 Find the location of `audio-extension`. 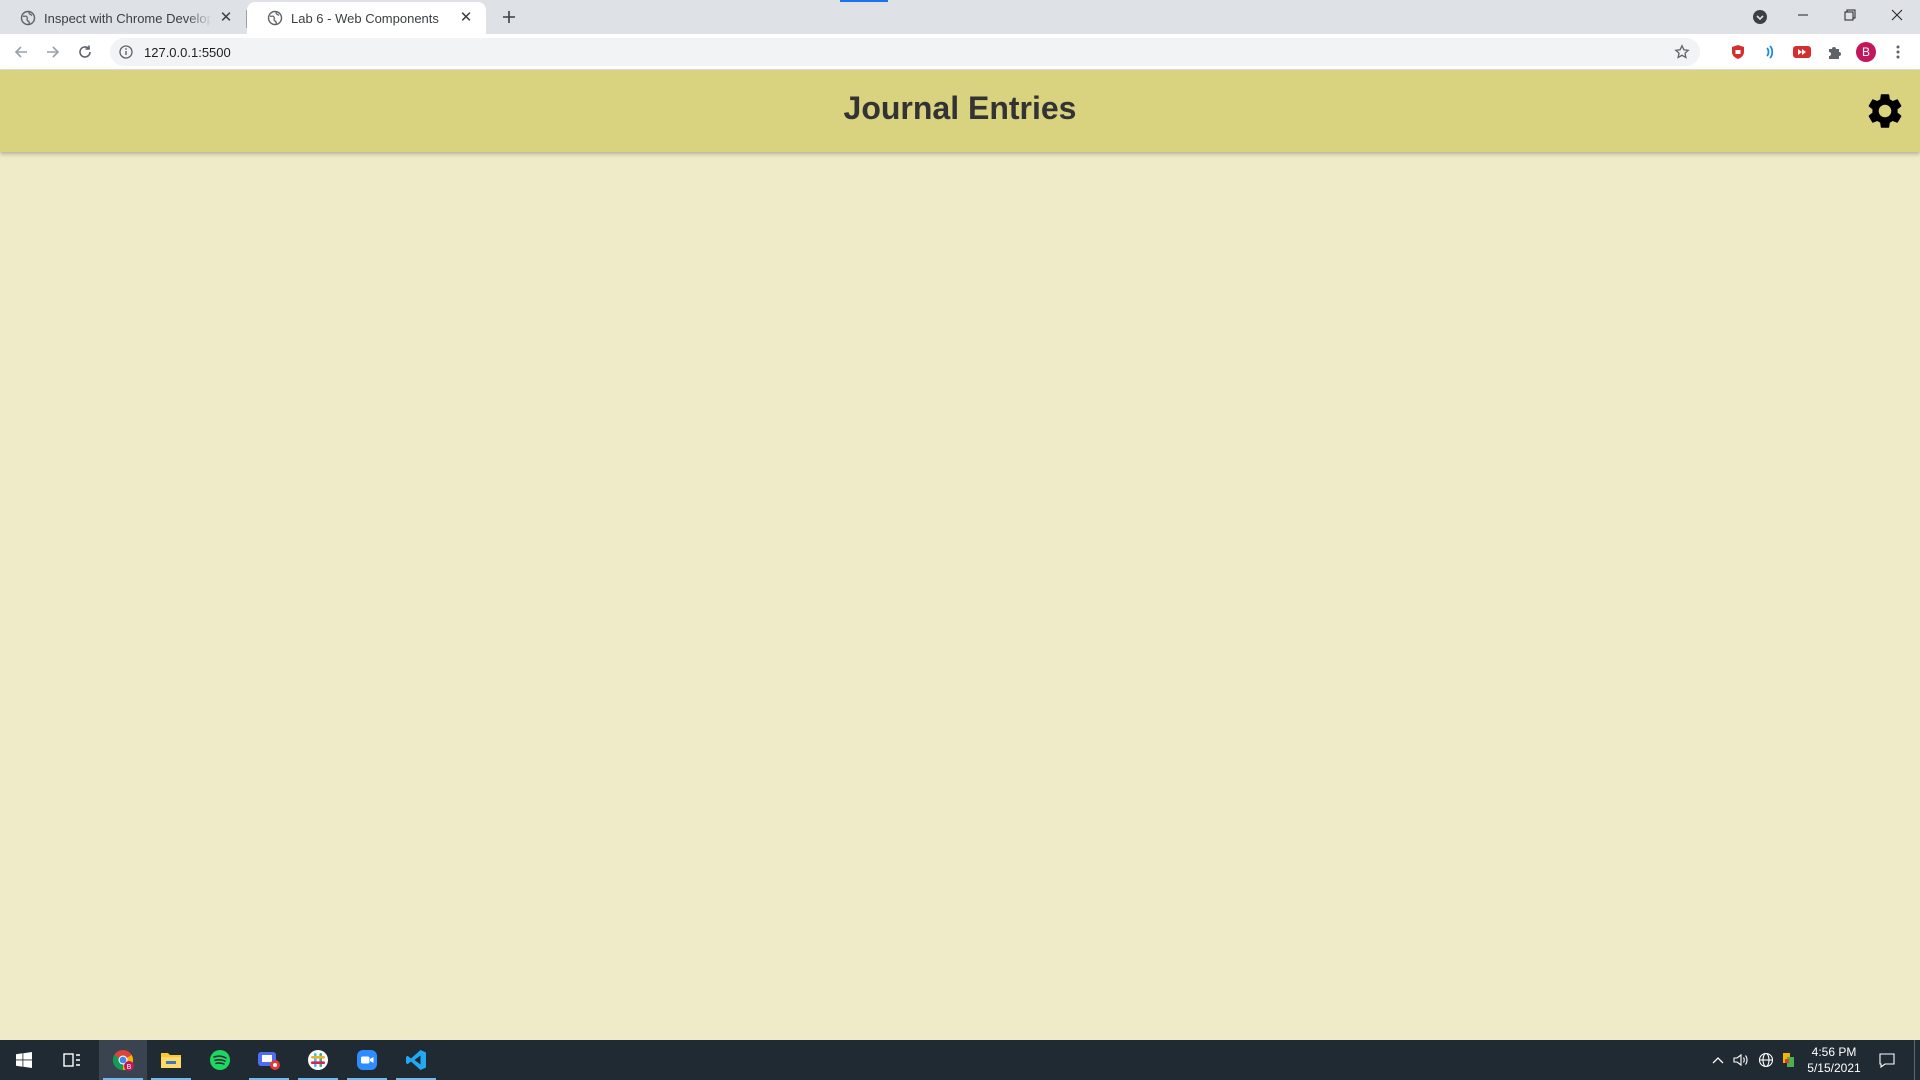

audio-extension is located at coordinates (1770, 52).